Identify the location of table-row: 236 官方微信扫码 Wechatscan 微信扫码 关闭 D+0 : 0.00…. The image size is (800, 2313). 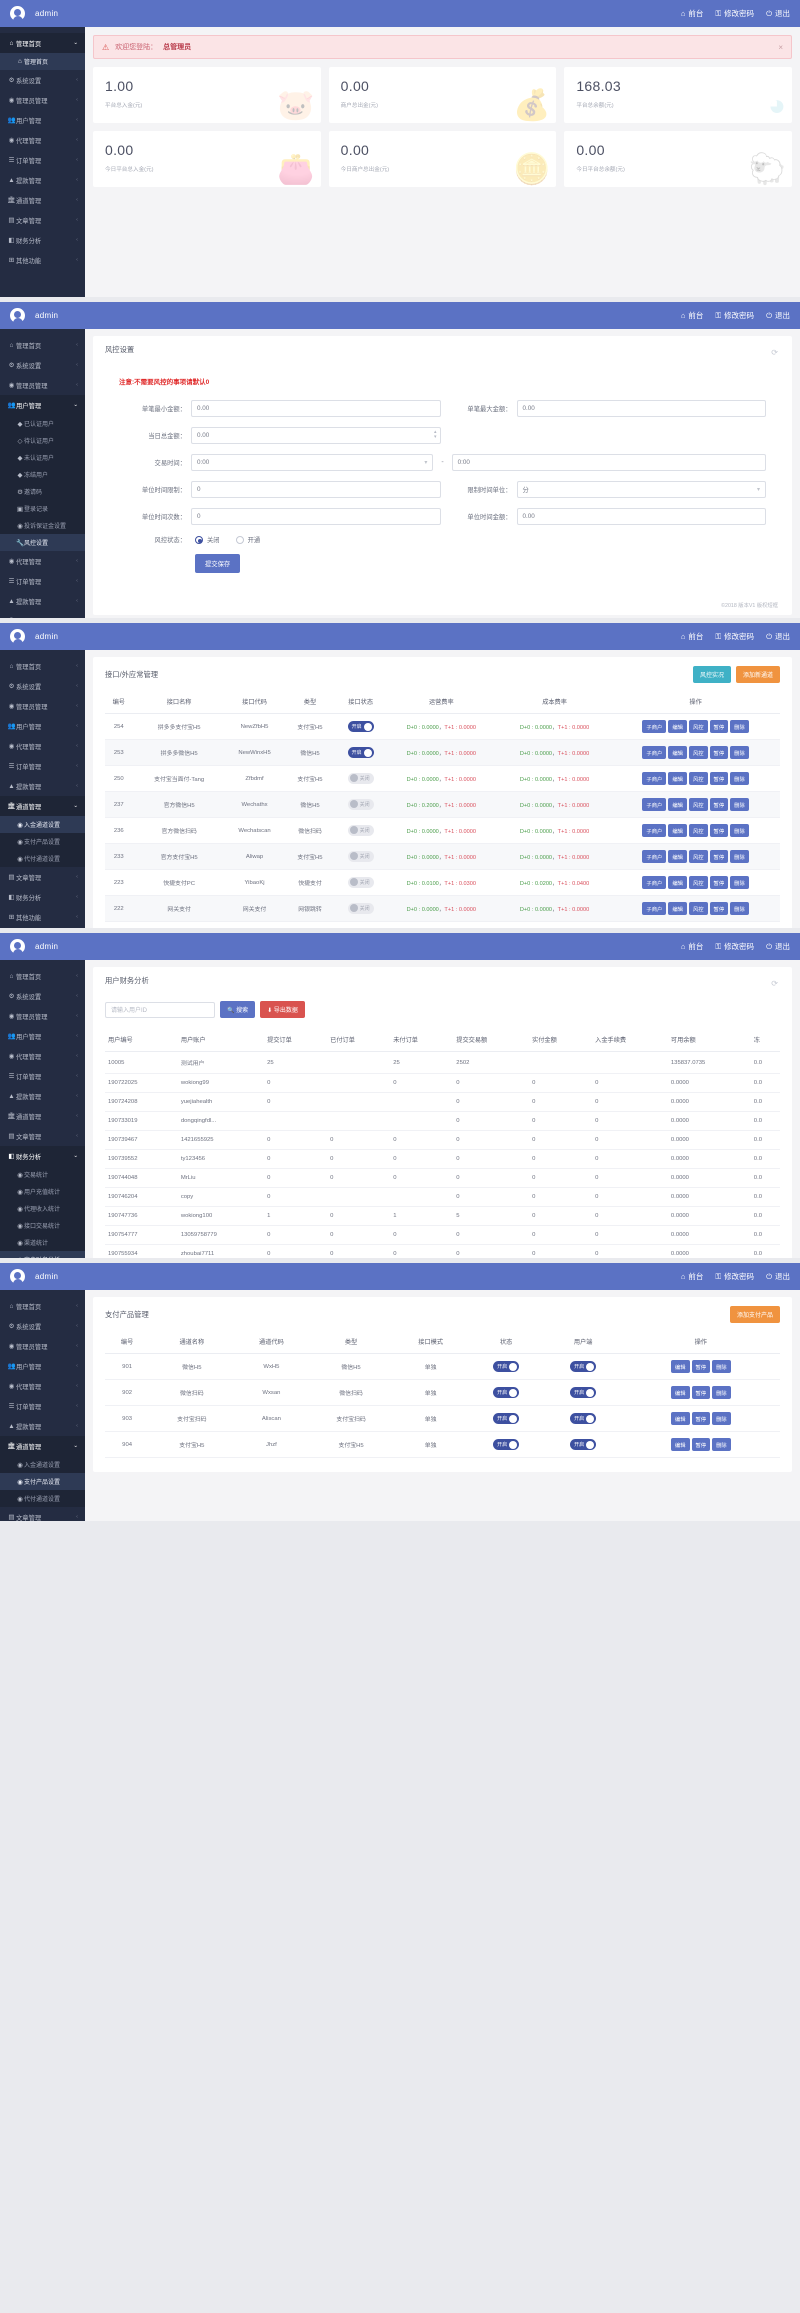
(442, 830).